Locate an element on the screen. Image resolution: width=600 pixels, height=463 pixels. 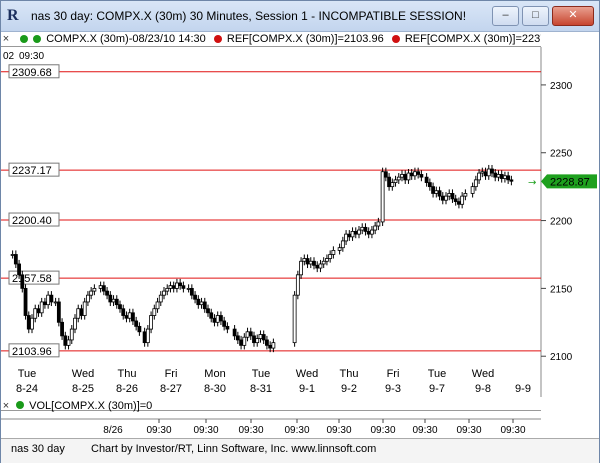
date-axis-date: 8-31 is located at coordinates (261, 389).